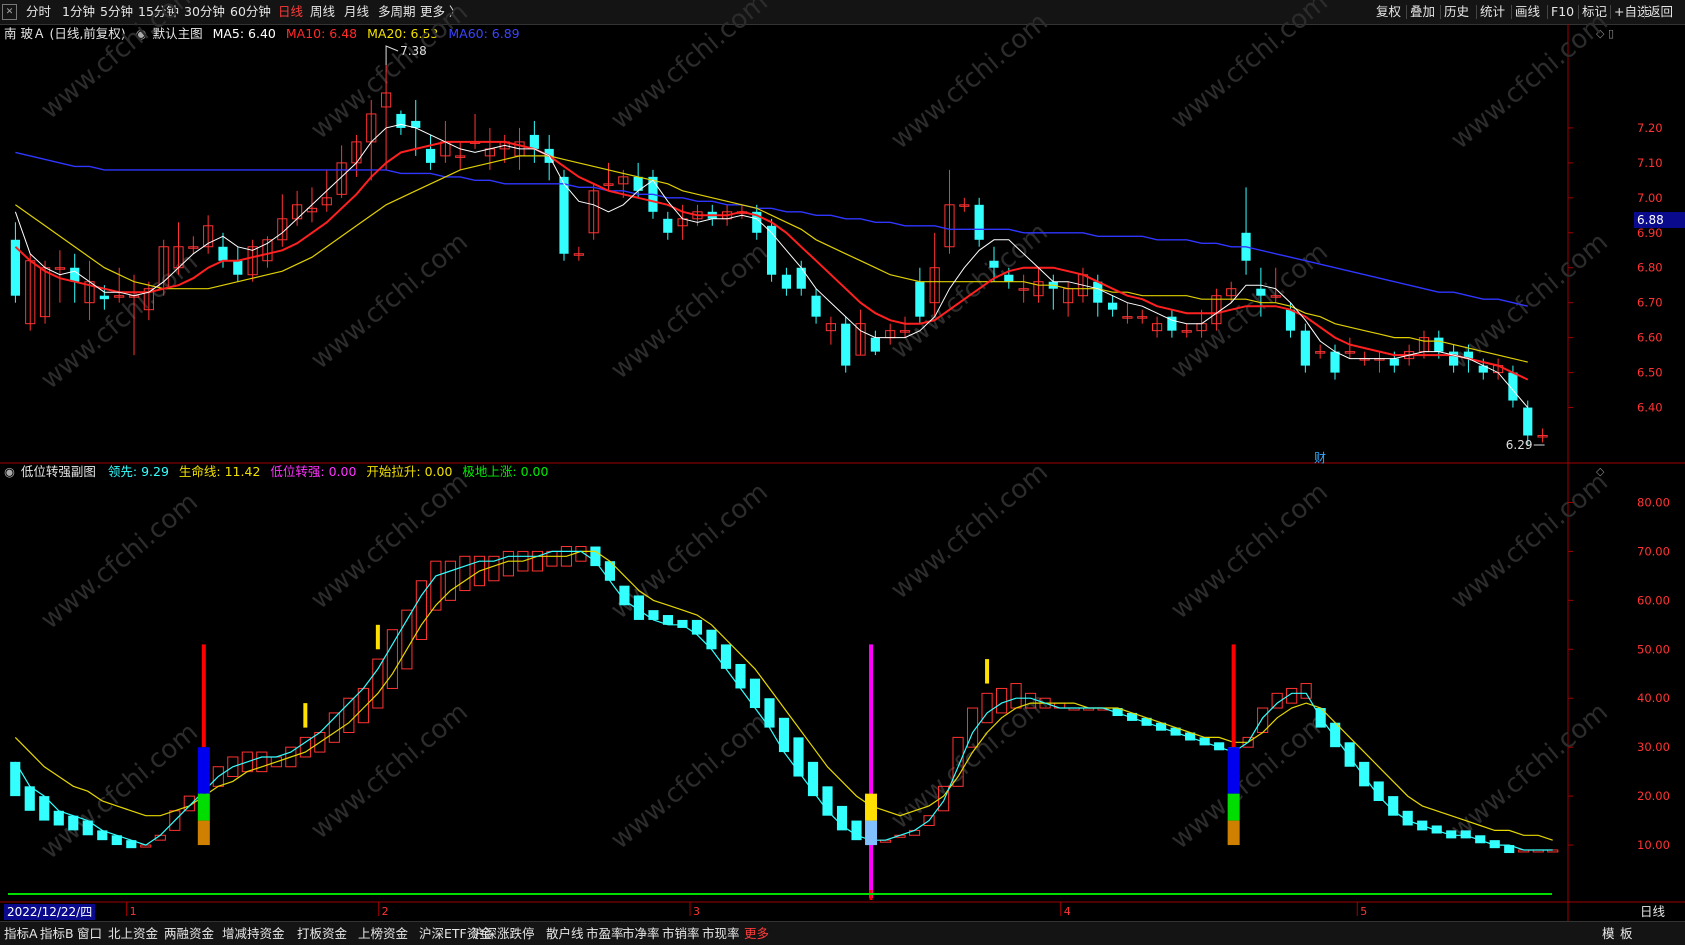  What do you see at coordinates (1653, 649) in the screenshot?
I see `sub-tick-label: 50.00` at bounding box center [1653, 649].